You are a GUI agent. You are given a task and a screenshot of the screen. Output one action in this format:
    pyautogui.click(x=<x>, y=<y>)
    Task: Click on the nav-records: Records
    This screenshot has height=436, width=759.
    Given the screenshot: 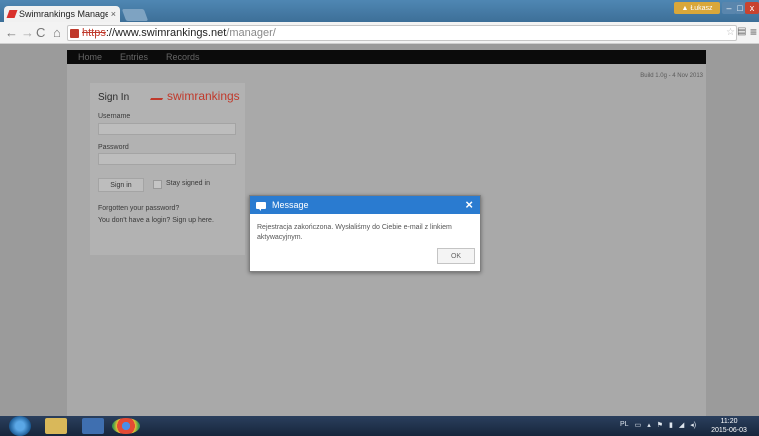 What is the action you would take?
    pyautogui.click(x=183, y=57)
    